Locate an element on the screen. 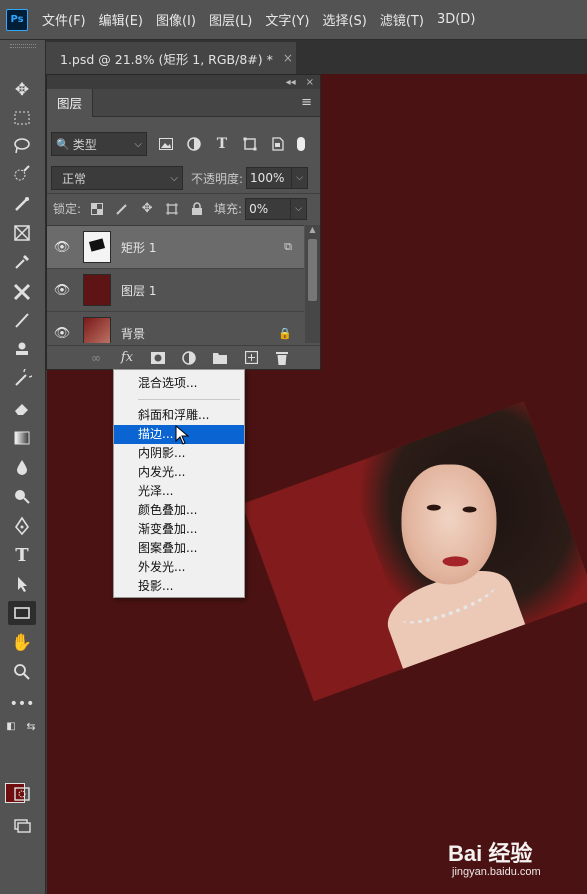 This screenshot has width=587, height=894. document-tab-bar: 1.psd @ 21.8% (矩形 1, RGB/8#) * × is located at coordinates (316, 57).